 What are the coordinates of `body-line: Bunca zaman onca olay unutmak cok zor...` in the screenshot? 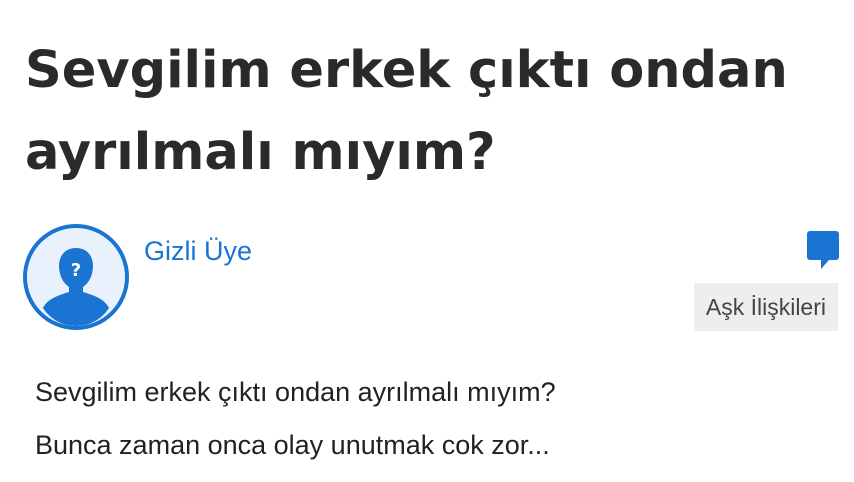 It's located at (292, 445).